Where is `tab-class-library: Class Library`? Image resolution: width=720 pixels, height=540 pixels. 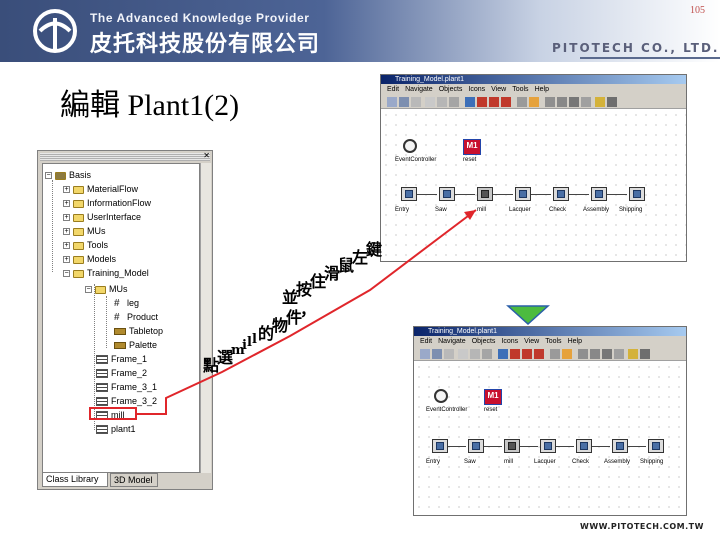
tab-class-library: Class Library is located at coordinates (75, 480).